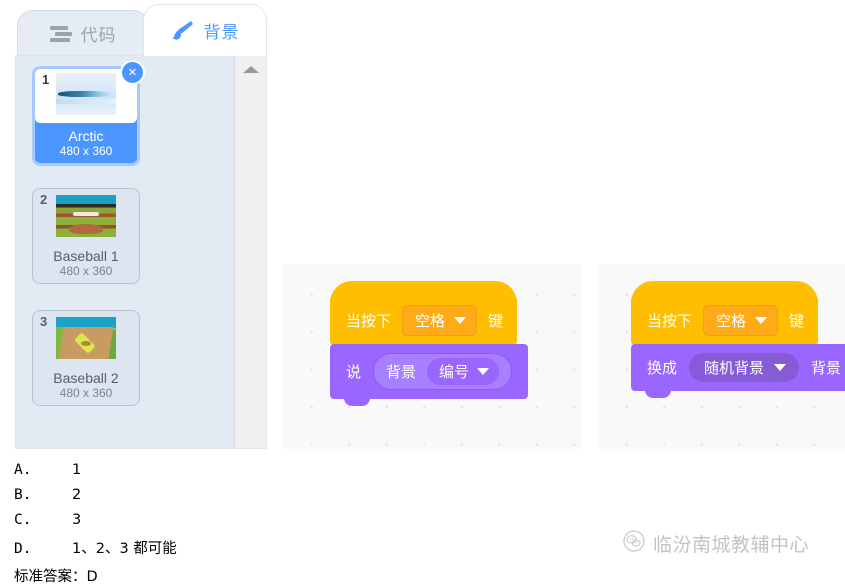  What do you see at coordinates (731, 321) in the screenshot?
I see `key-dropdown-value-2: 空格` at bounding box center [731, 321].